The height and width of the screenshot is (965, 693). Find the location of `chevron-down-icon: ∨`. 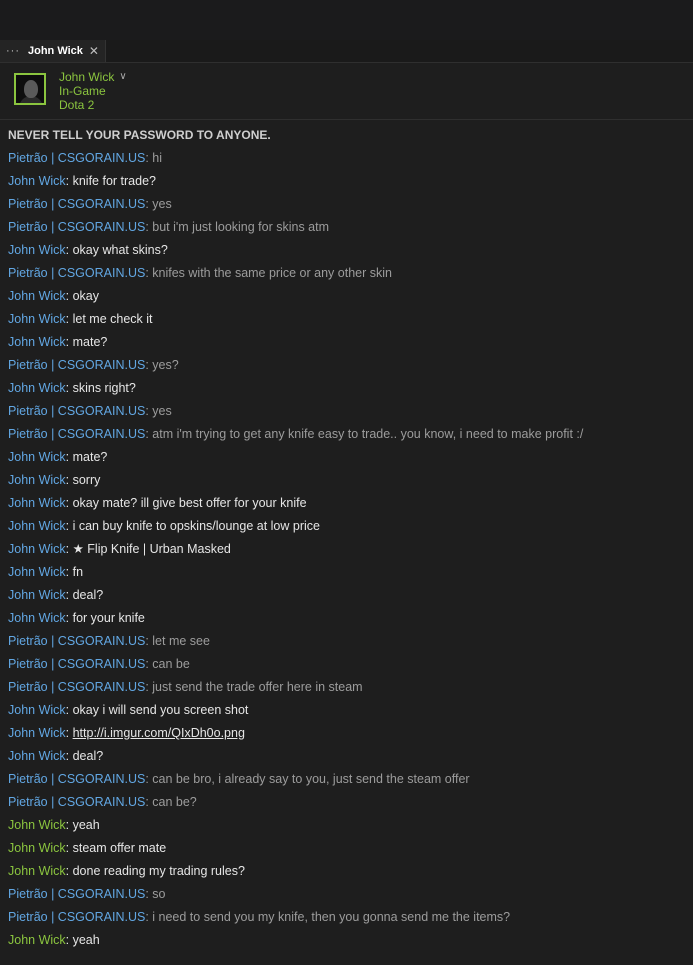

chevron-down-icon: ∨ is located at coordinates (122, 77).